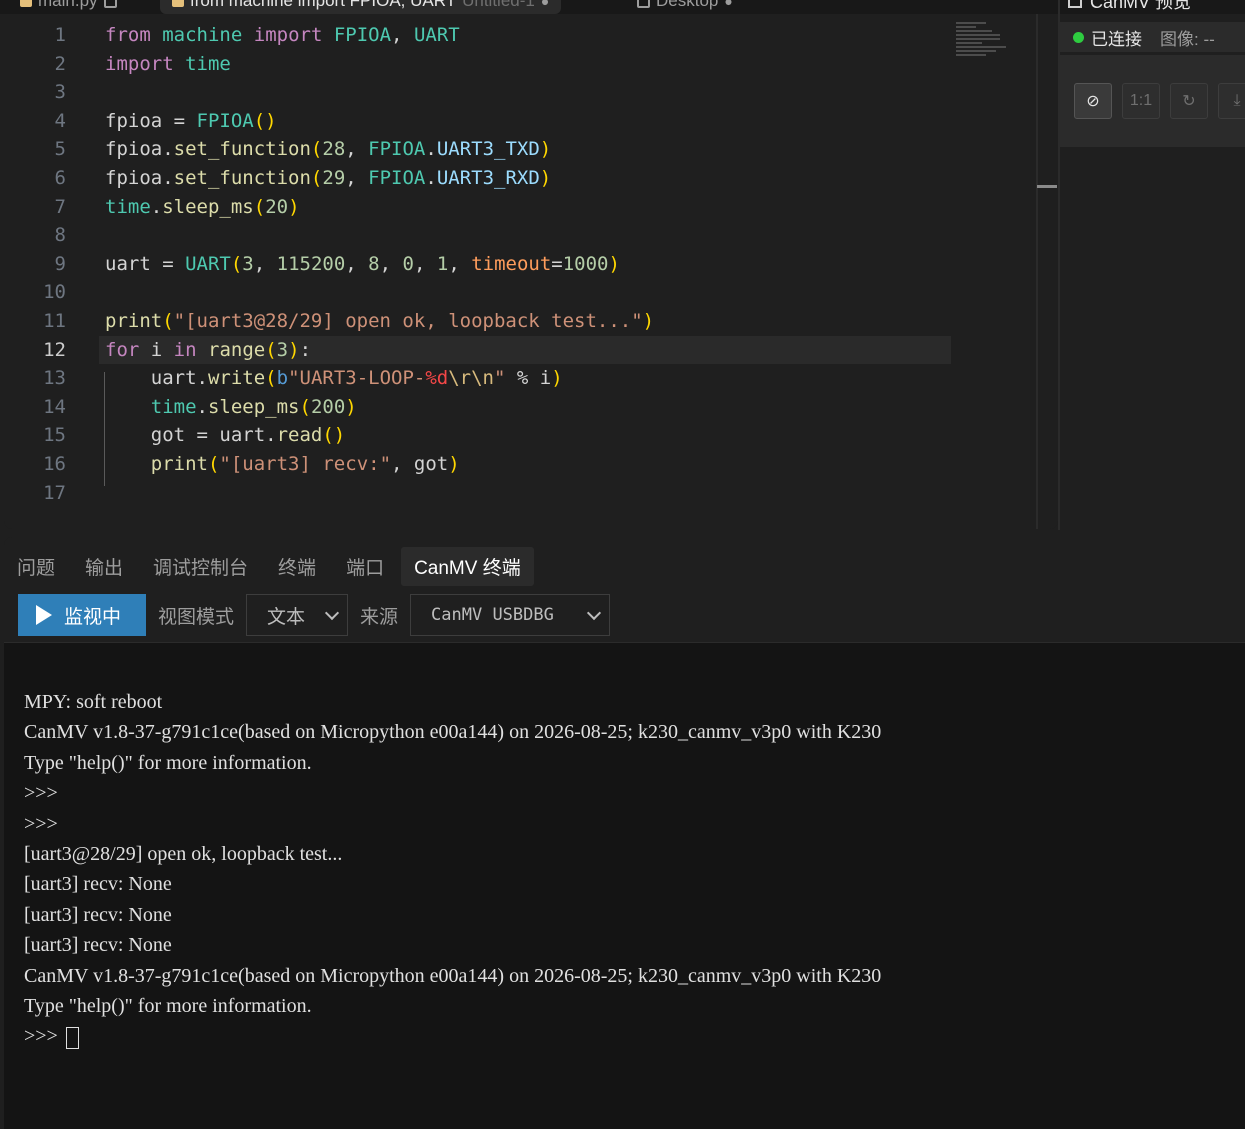  What do you see at coordinates (60, 177) in the screenshot?
I see `line-number: 6` at bounding box center [60, 177].